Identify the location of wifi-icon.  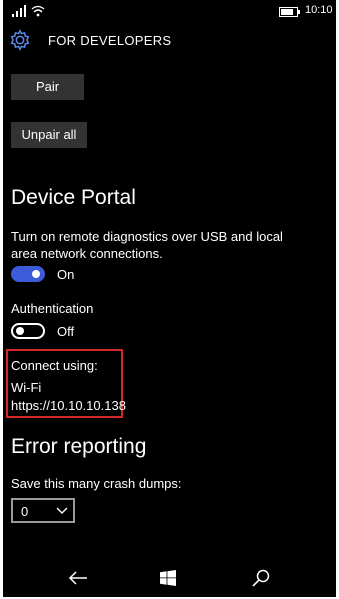
(38, 11).